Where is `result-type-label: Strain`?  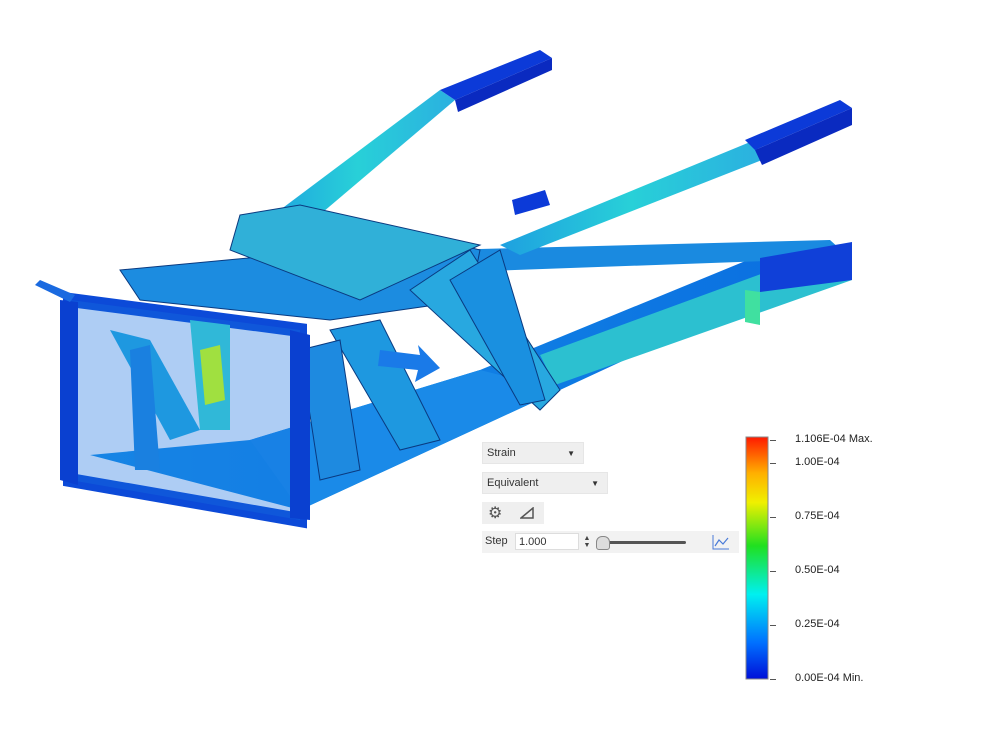 result-type-label: Strain is located at coordinates (501, 453).